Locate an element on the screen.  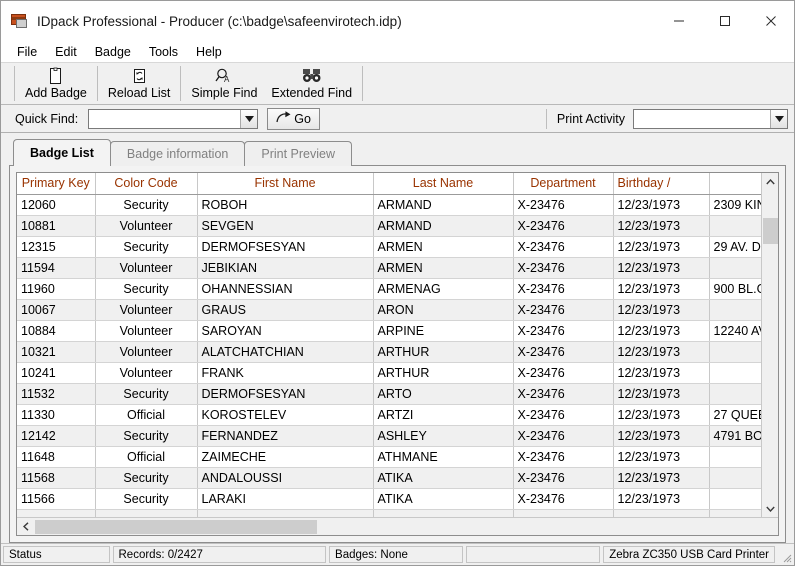
menu-item-help: Help is located at coordinates (209, 52).